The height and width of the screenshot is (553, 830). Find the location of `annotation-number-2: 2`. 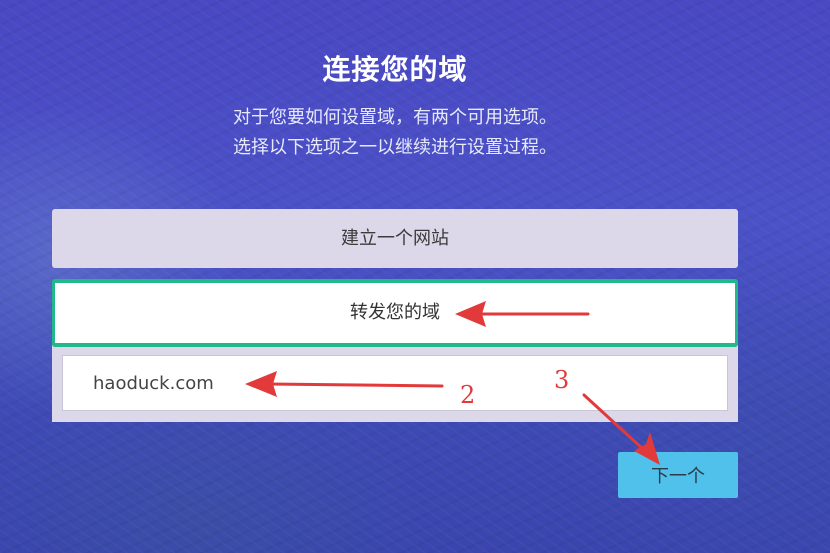

annotation-number-2: 2 is located at coordinates (468, 395).